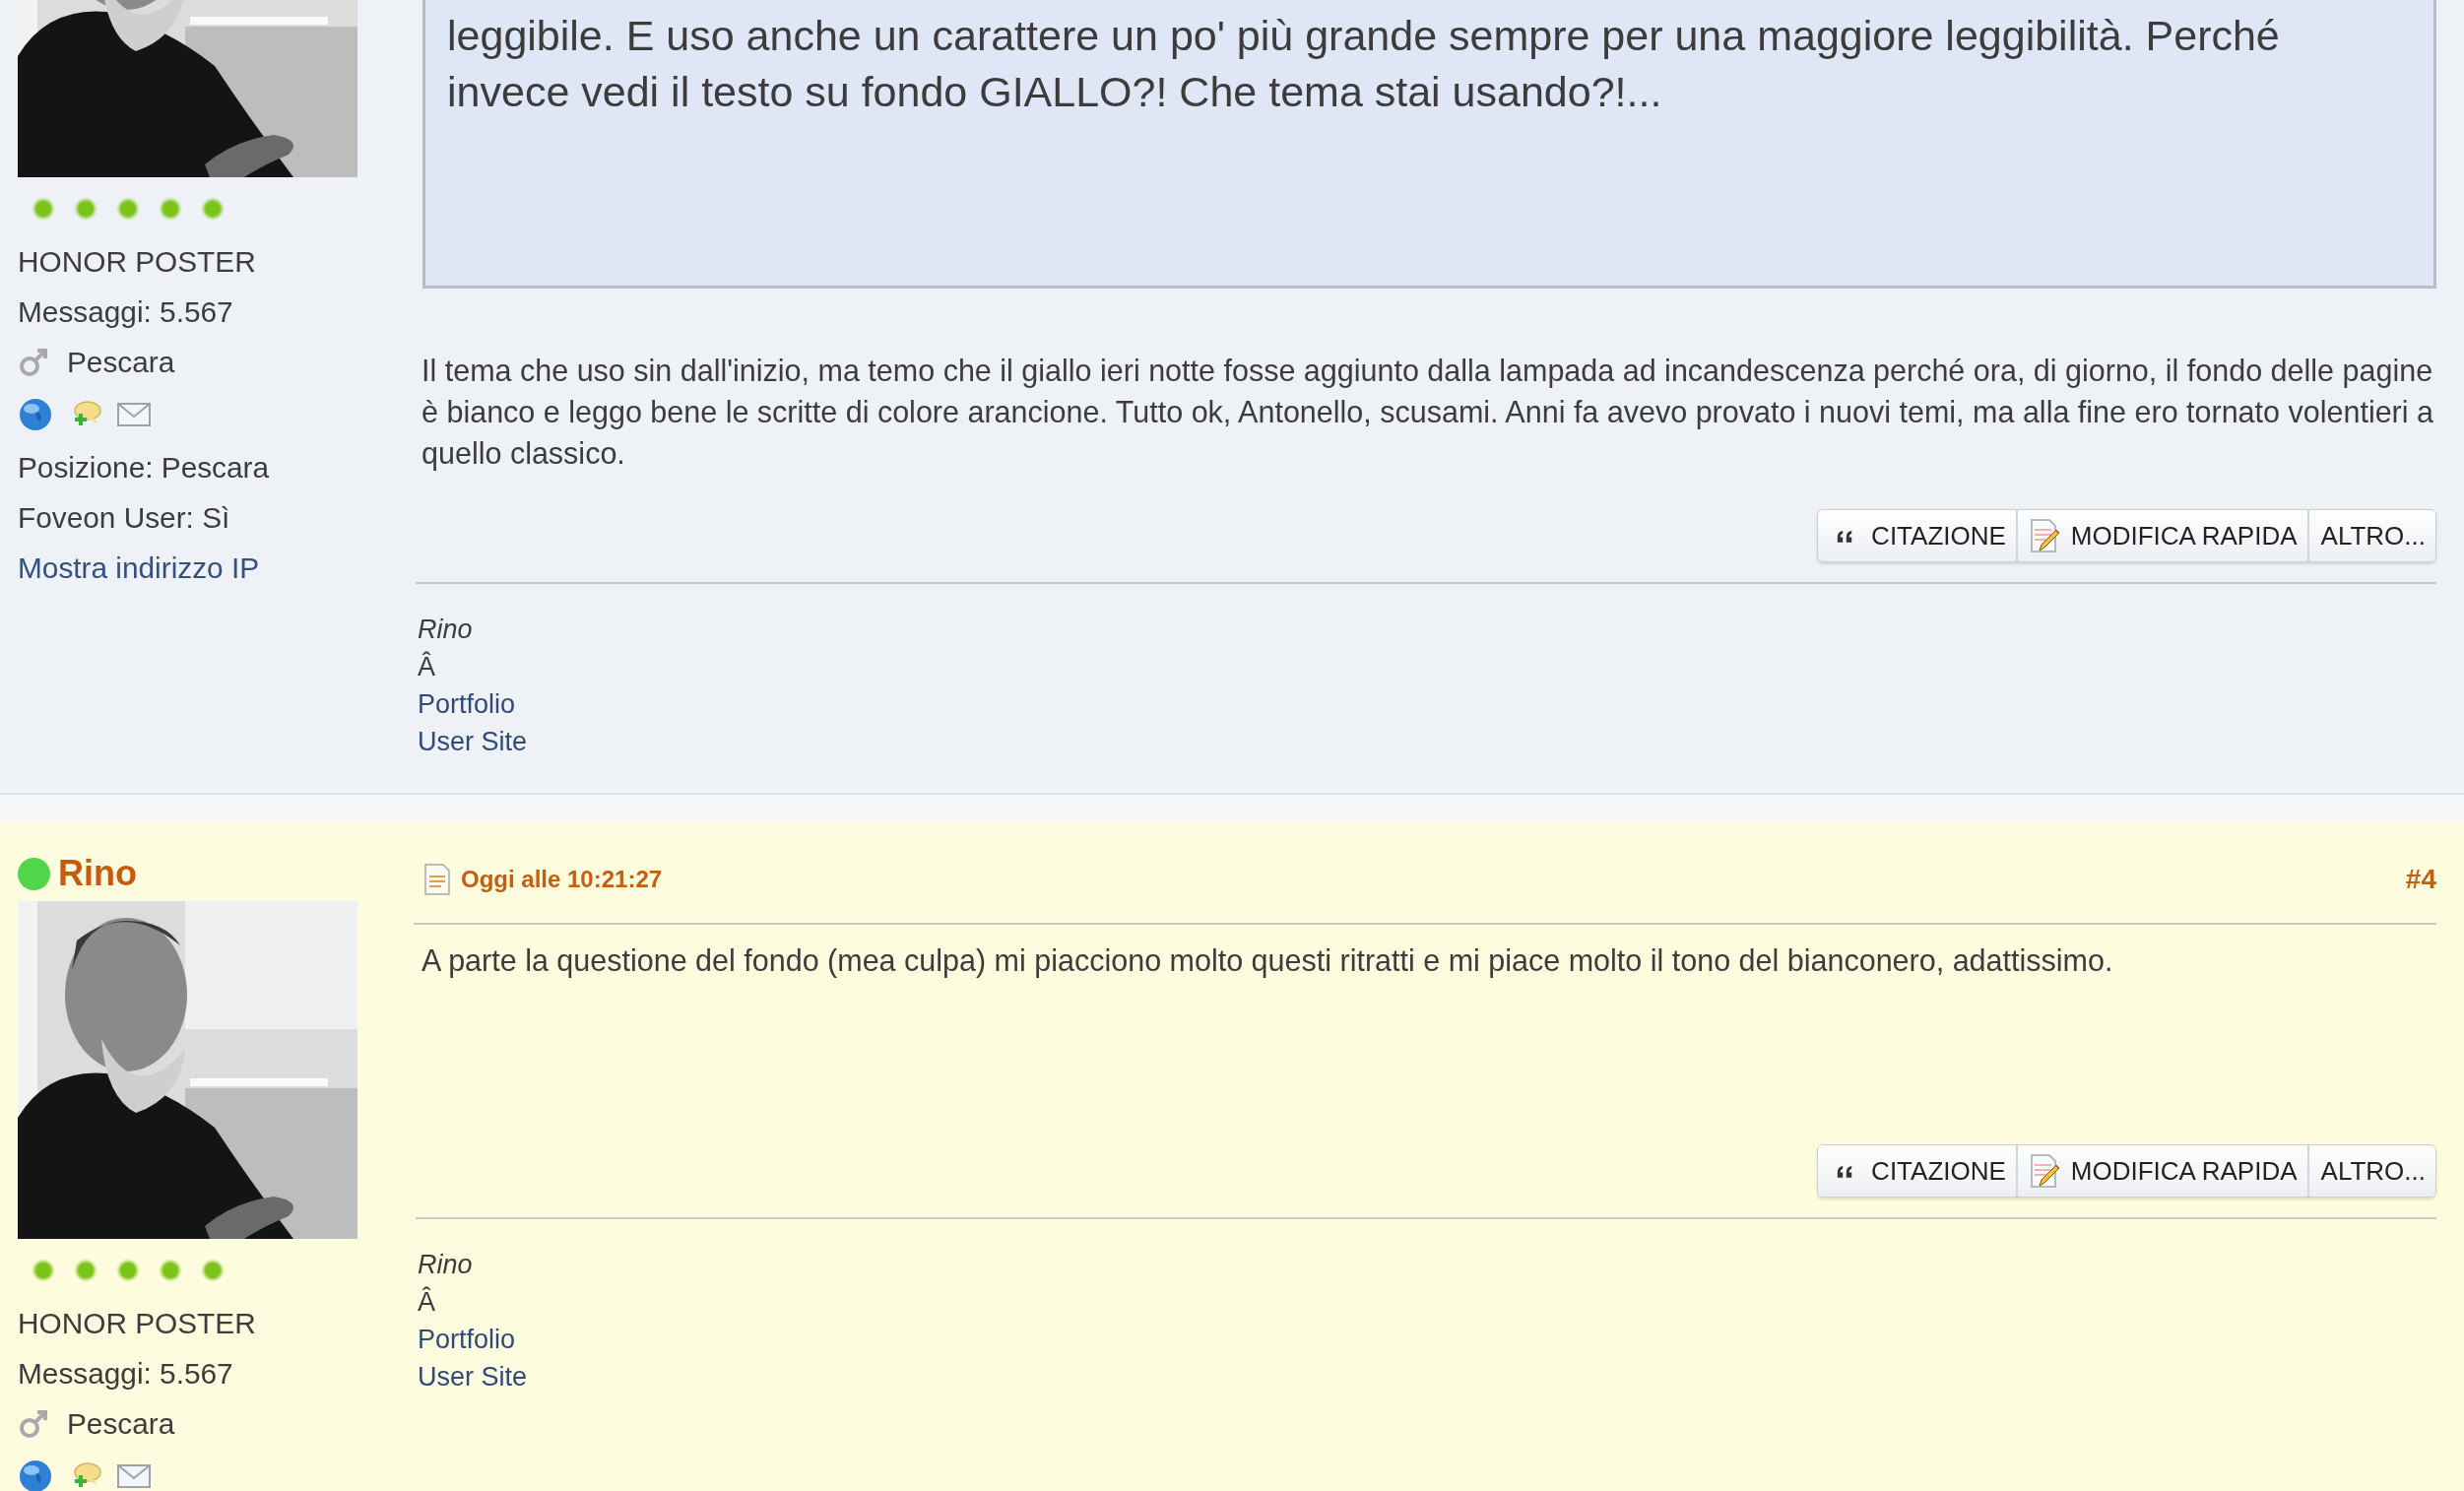 The image size is (2464, 1491). Describe the element at coordinates (2420, 879) in the screenshot. I see `post-number: #4` at that location.